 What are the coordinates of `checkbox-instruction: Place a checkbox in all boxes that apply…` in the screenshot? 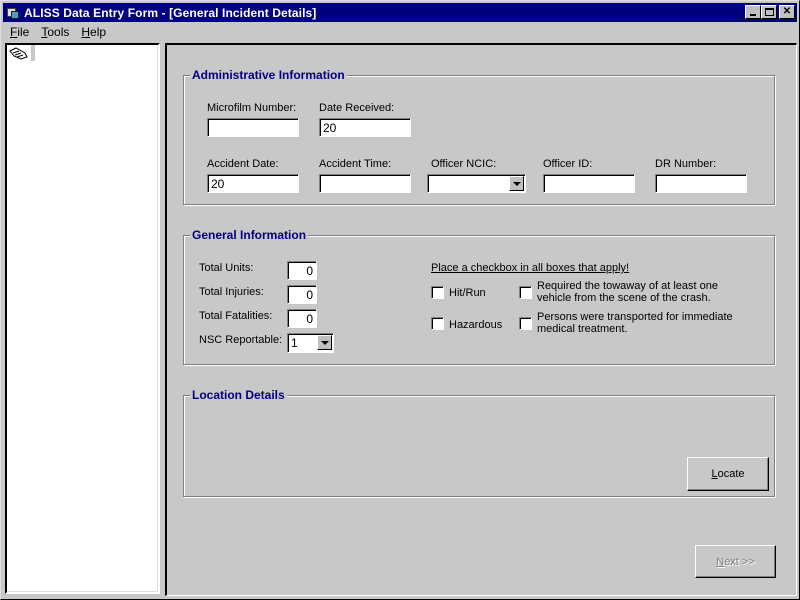 It's located at (530, 268).